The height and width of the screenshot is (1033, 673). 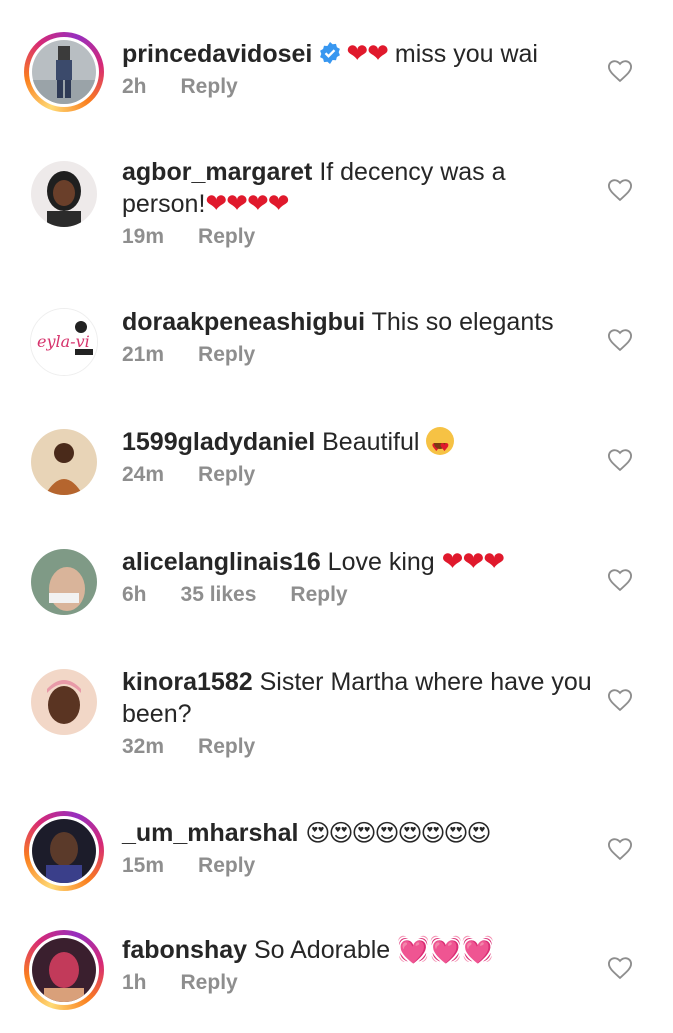 I want to click on comment-time: 24m, so click(x=143, y=474).